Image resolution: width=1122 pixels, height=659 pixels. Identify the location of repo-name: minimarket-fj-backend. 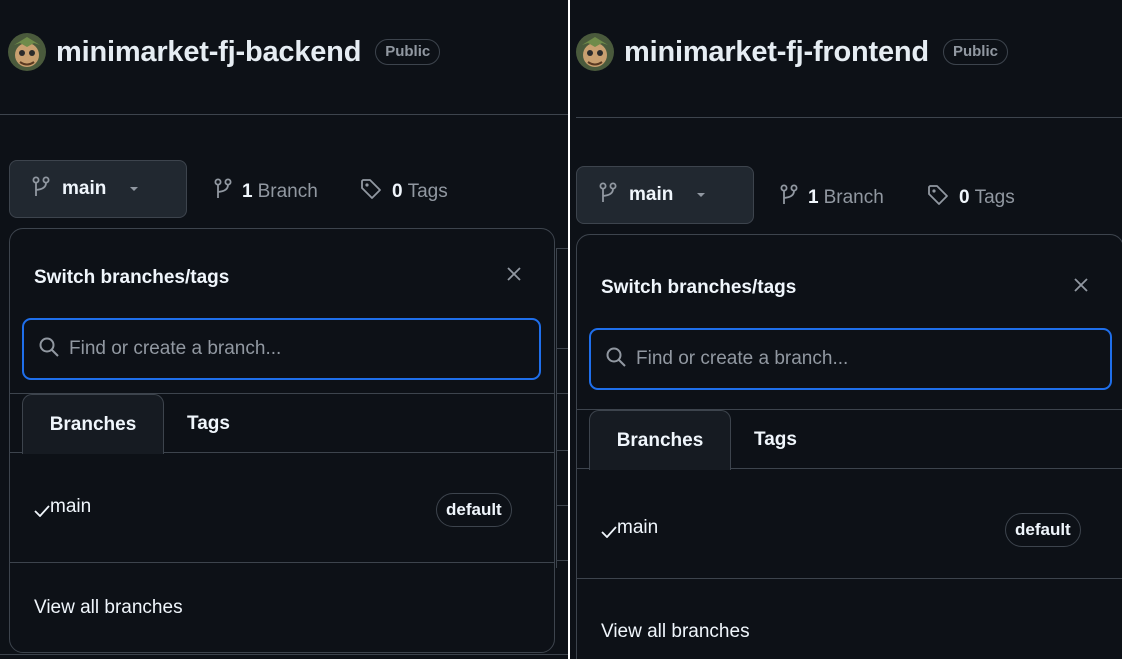
(208, 52).